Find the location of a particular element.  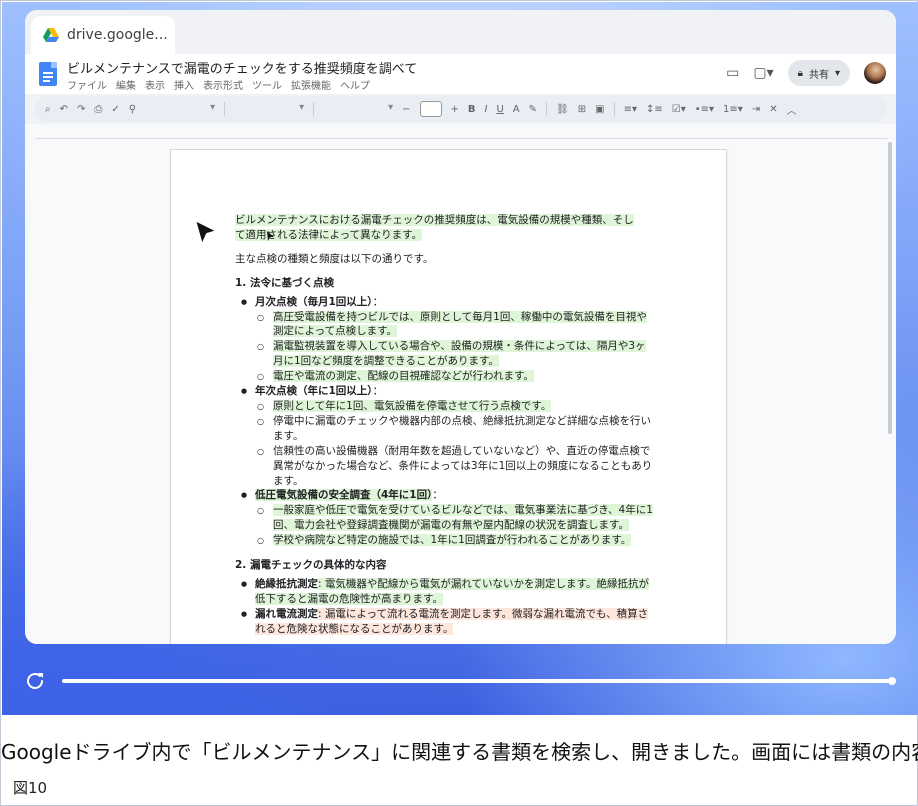

paint-format-icon: ⚲ is located at coordinates (132, 109).